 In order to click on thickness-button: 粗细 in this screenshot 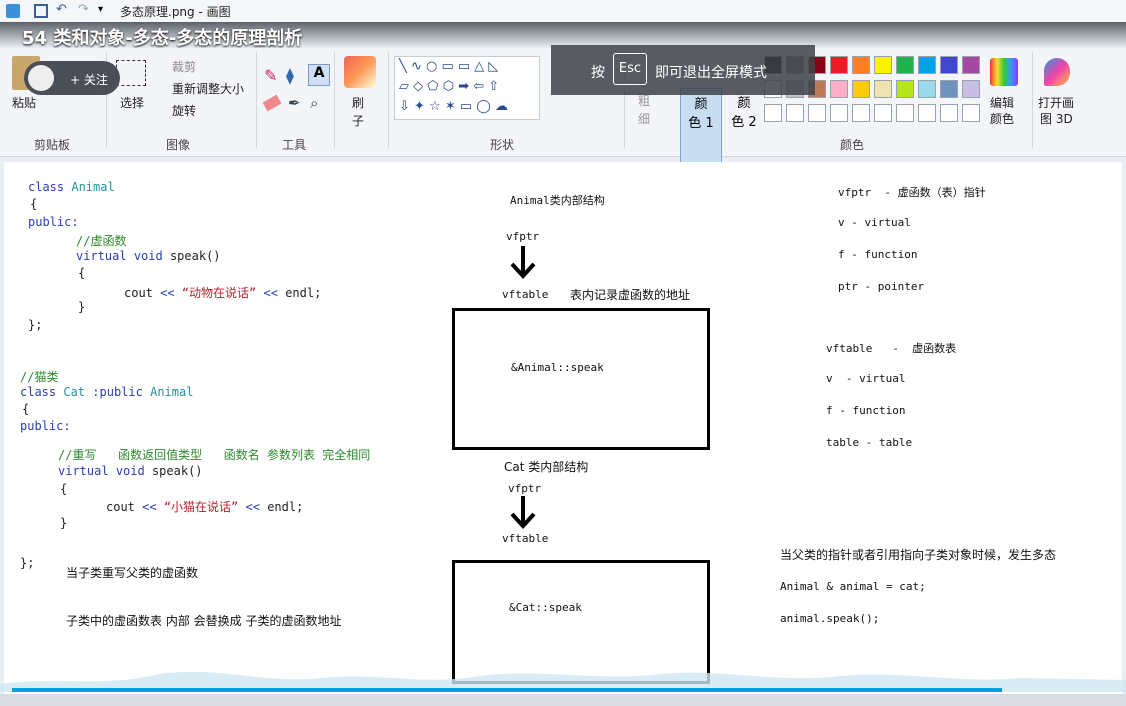, I will do `click(645, 110)`.